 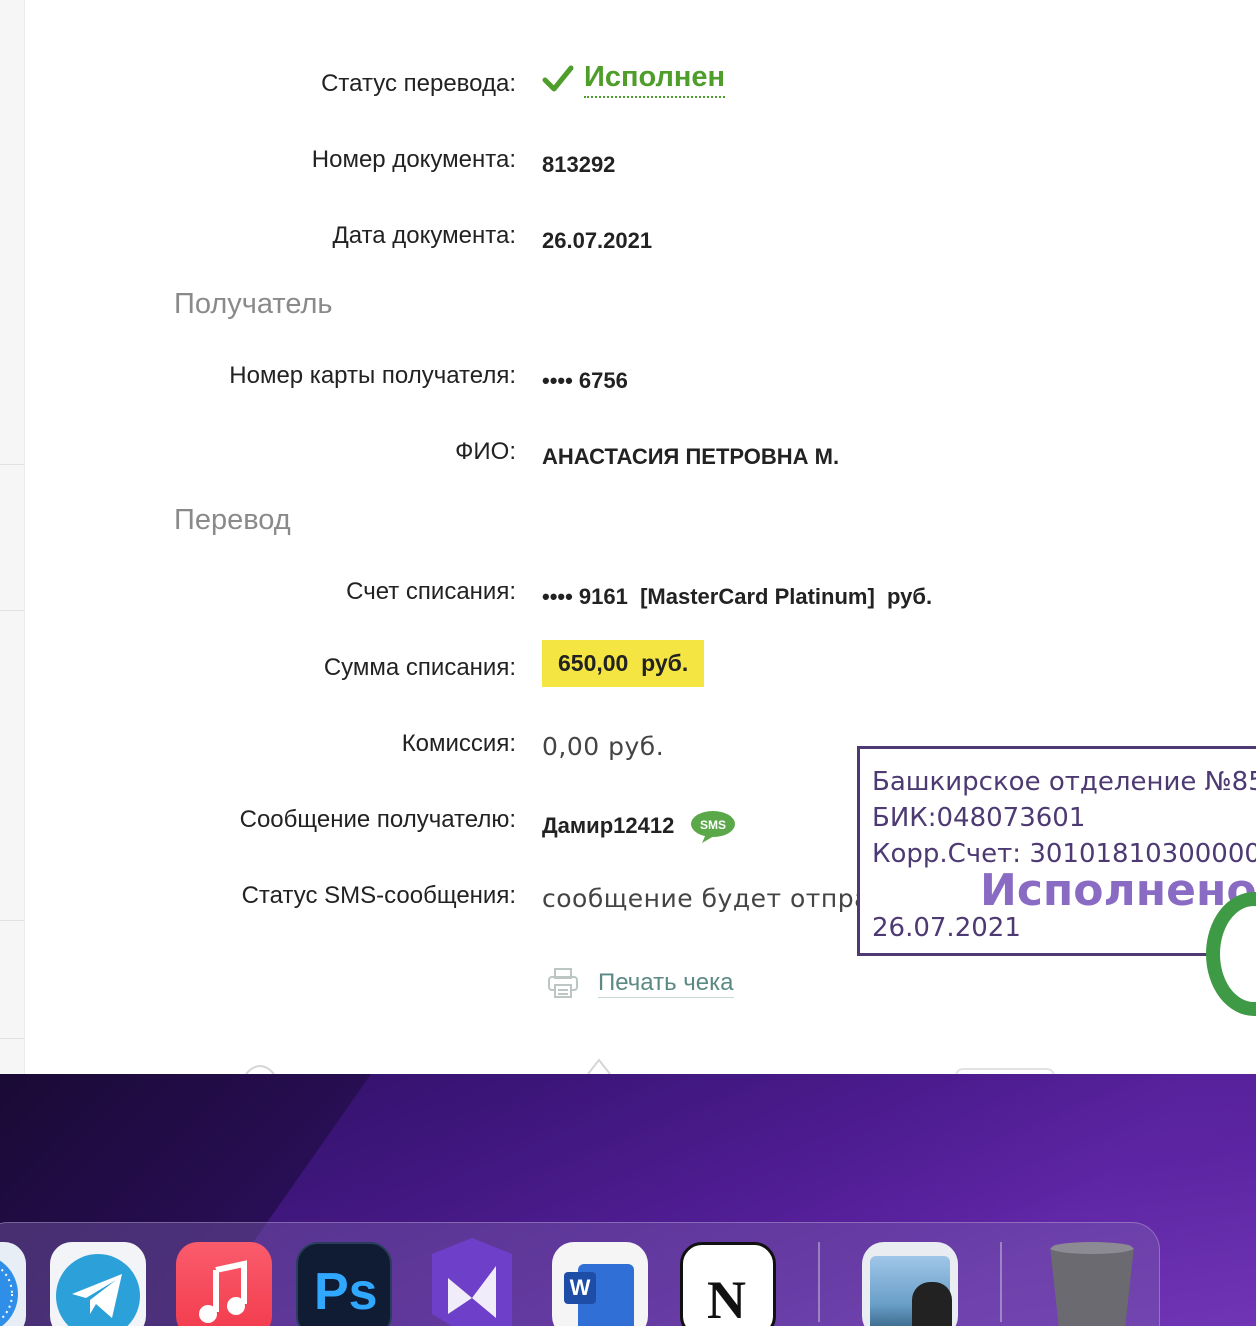 I want to click on word-label: W, so click(x=580, y=1288).